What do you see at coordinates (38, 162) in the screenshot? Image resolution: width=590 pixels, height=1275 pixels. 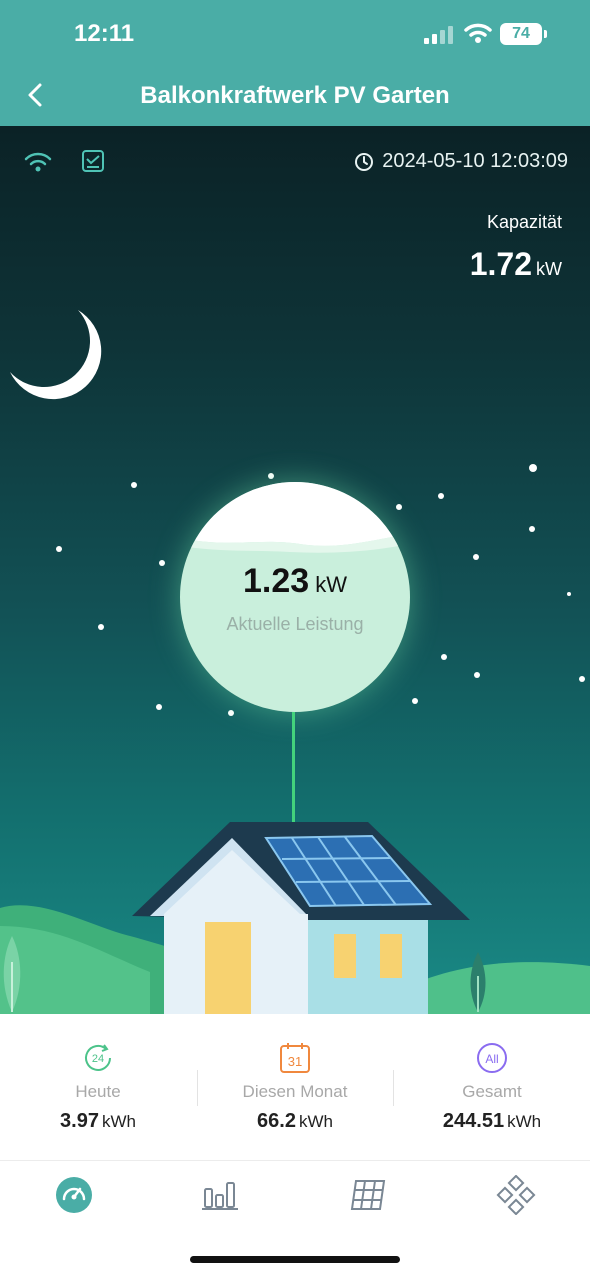 I see `wifi-status-icon` at bounding box center [38, 162].